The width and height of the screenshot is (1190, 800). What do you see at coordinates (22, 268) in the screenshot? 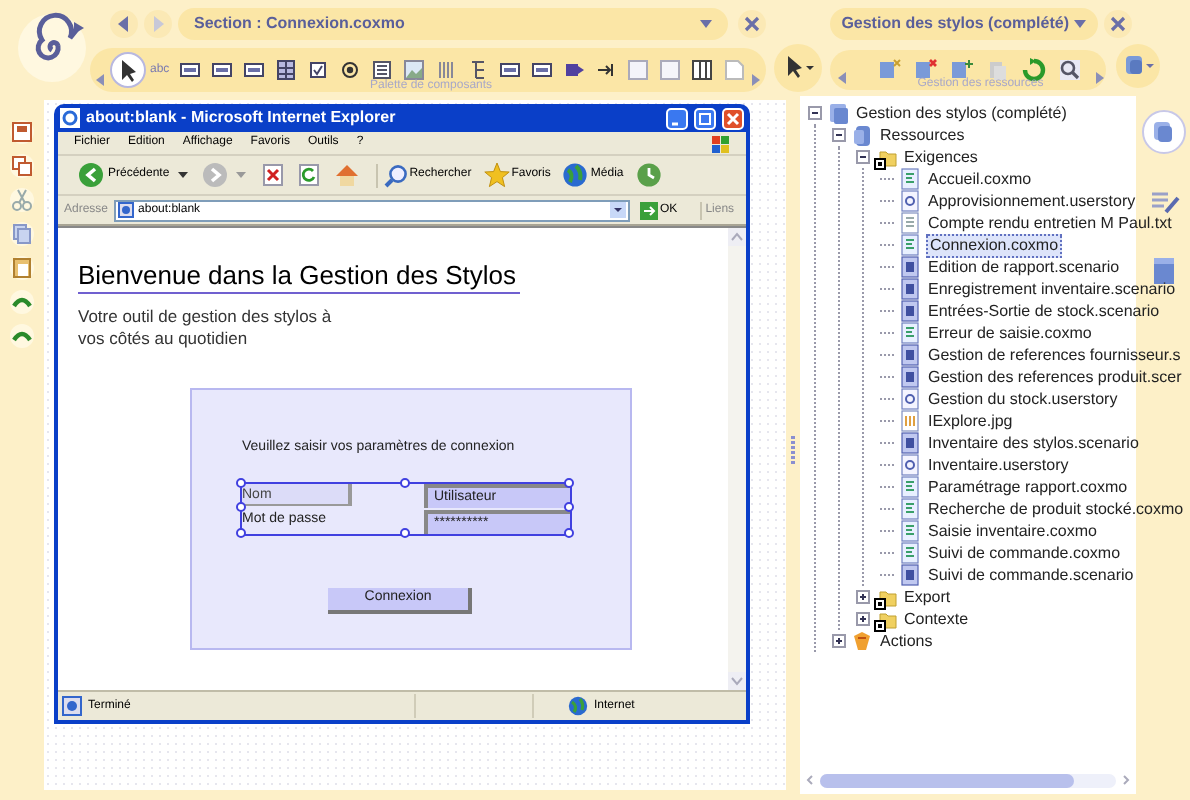
I see `paste-icon` at bounding box center [22, 268].